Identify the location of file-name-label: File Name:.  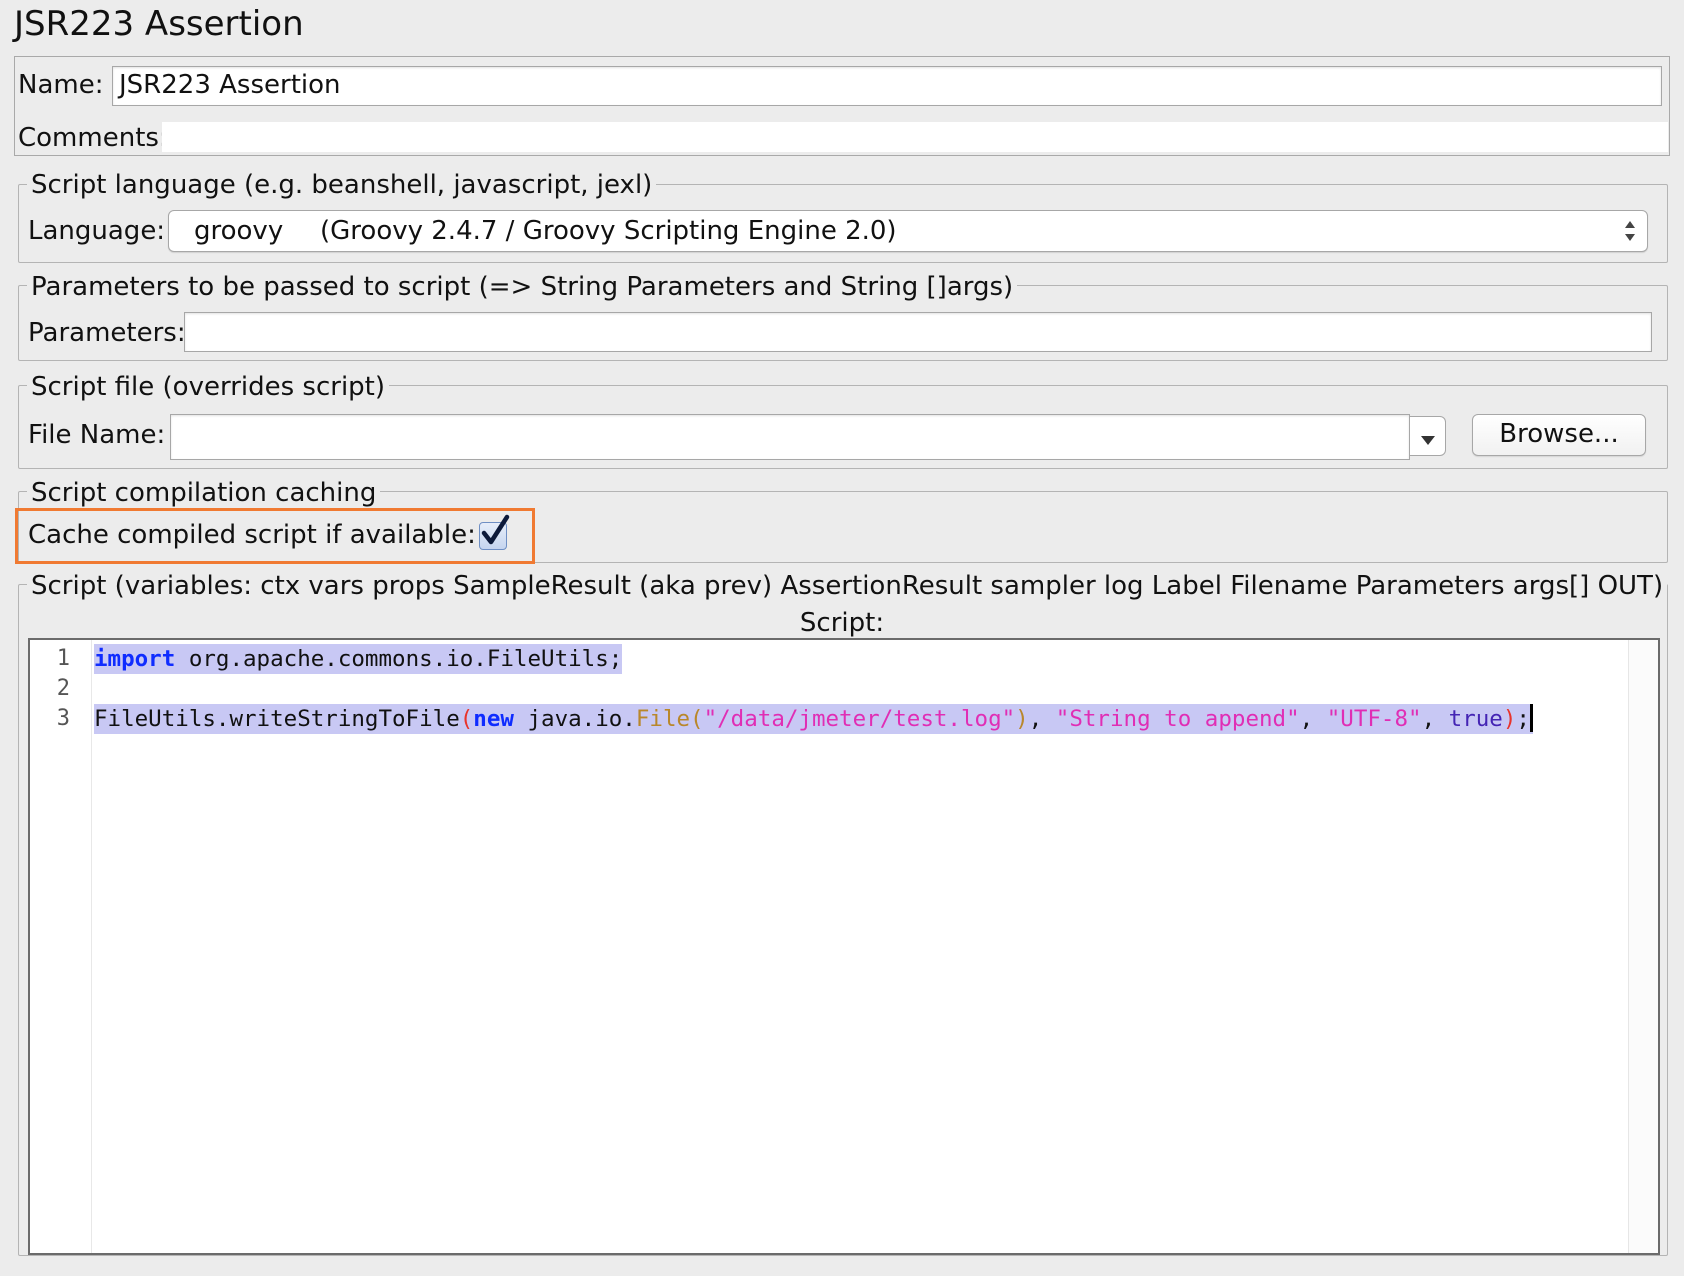
(97, 435).